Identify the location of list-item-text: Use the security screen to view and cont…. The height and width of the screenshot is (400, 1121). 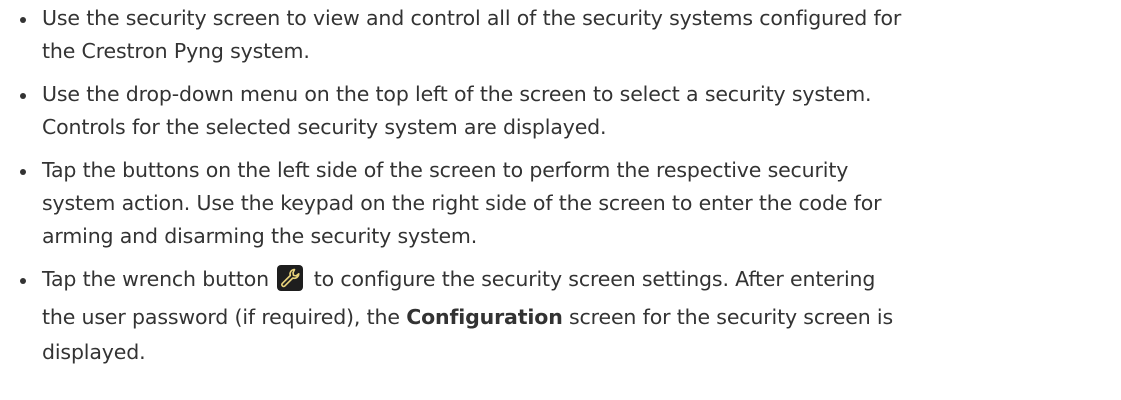
(472, 18).